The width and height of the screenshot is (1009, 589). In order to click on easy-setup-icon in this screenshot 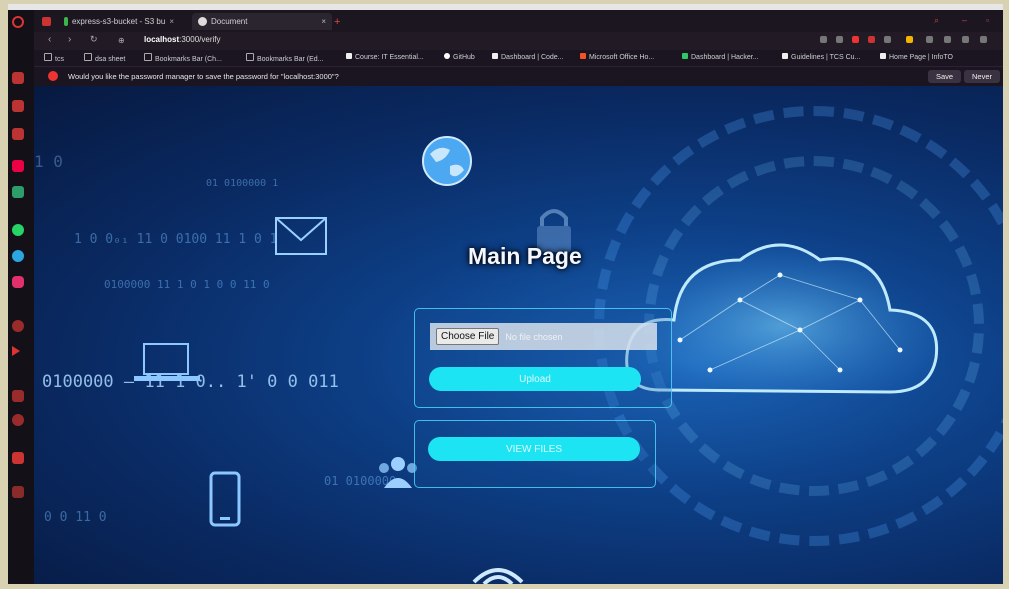, I will do `click(983, 39)`.